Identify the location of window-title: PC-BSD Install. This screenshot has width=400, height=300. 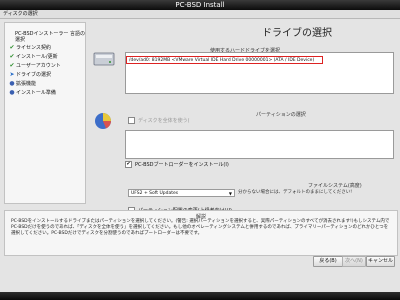
(200, 5).